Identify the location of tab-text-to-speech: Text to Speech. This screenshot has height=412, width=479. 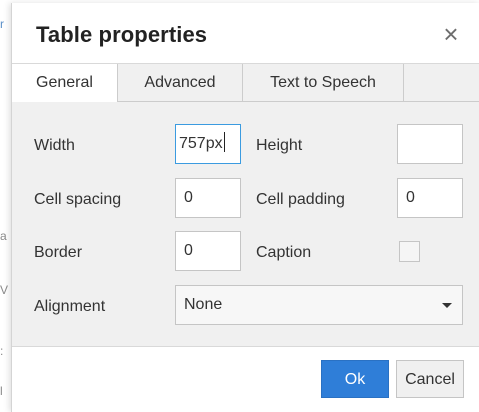
(323, 82).